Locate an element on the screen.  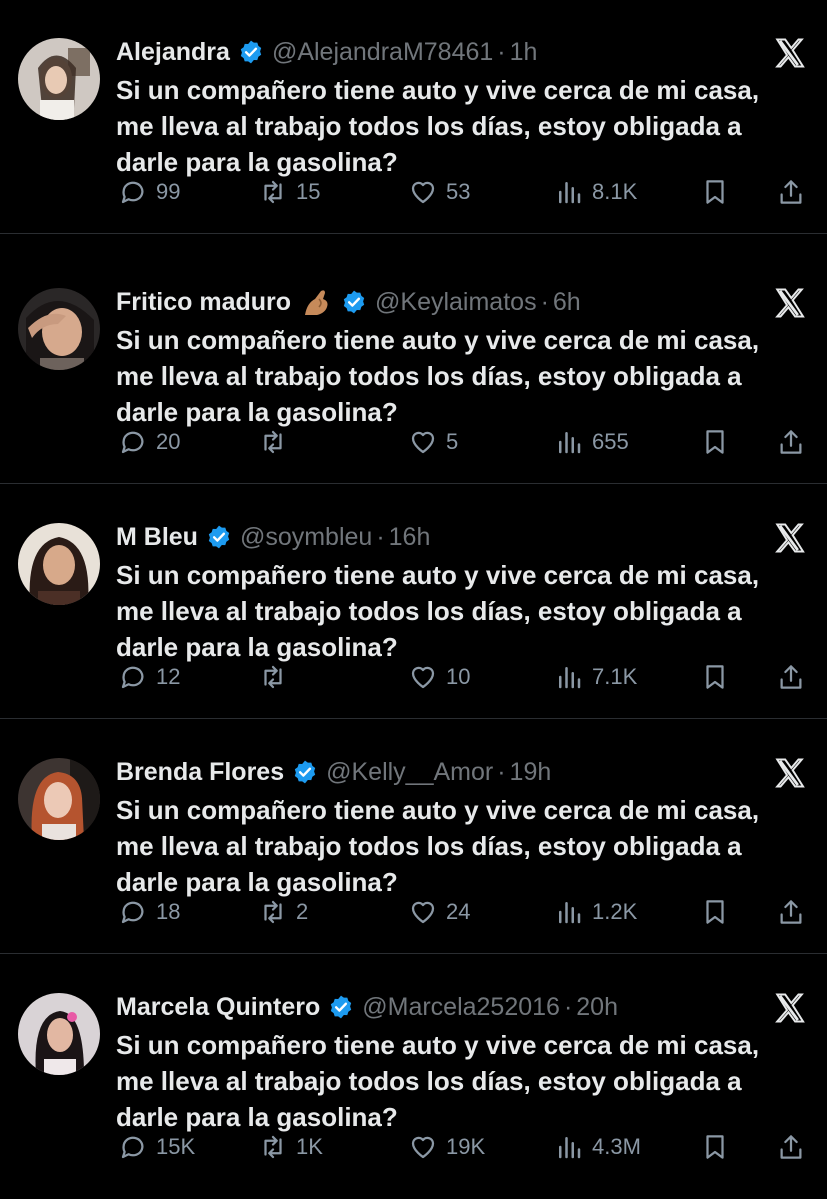
handle: @soymbleu is located at coordinates (306, 537).